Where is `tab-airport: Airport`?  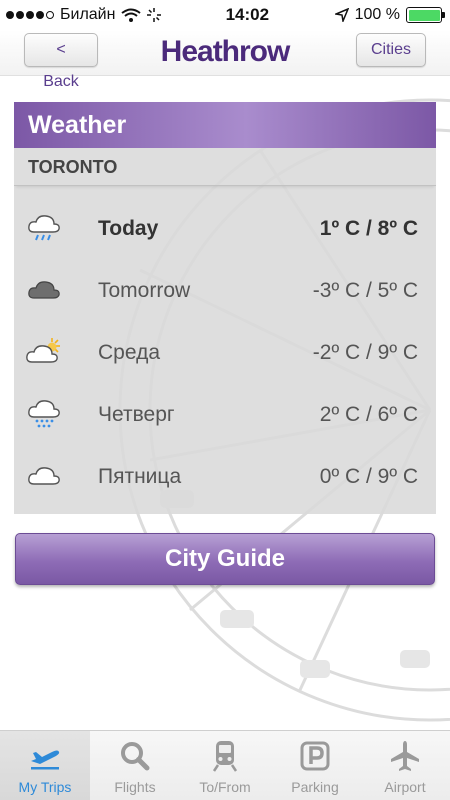 tab-airport: Airport is located at coordinates (405, 765).